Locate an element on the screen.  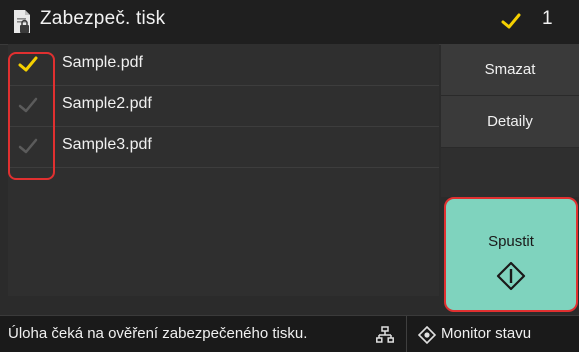
start-button-label: Spustit is located at coordinates (511, 241).